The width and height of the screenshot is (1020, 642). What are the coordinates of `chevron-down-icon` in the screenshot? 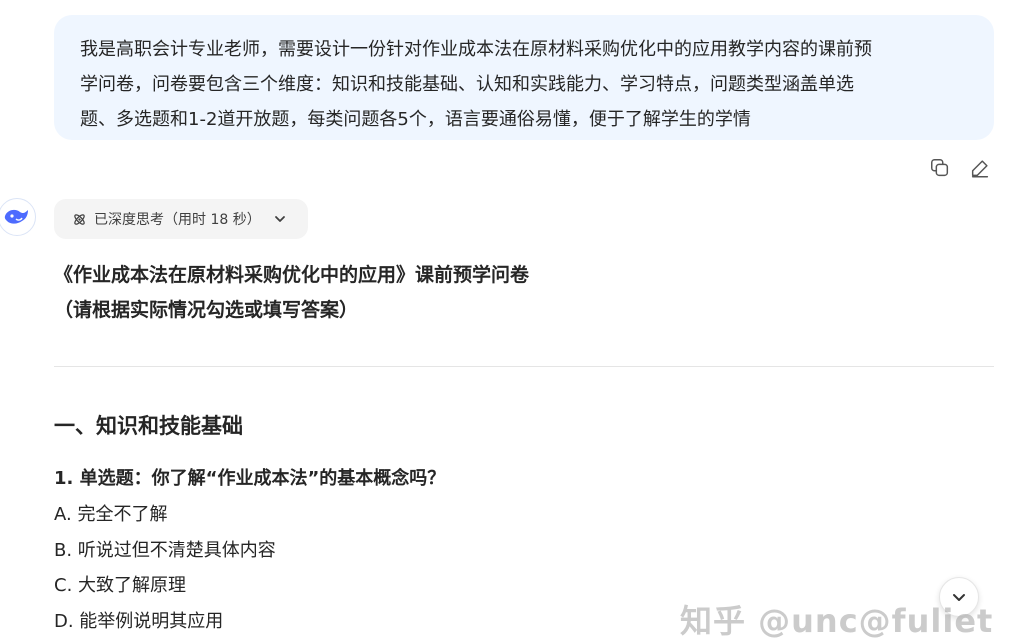 It's located at (279, 219).